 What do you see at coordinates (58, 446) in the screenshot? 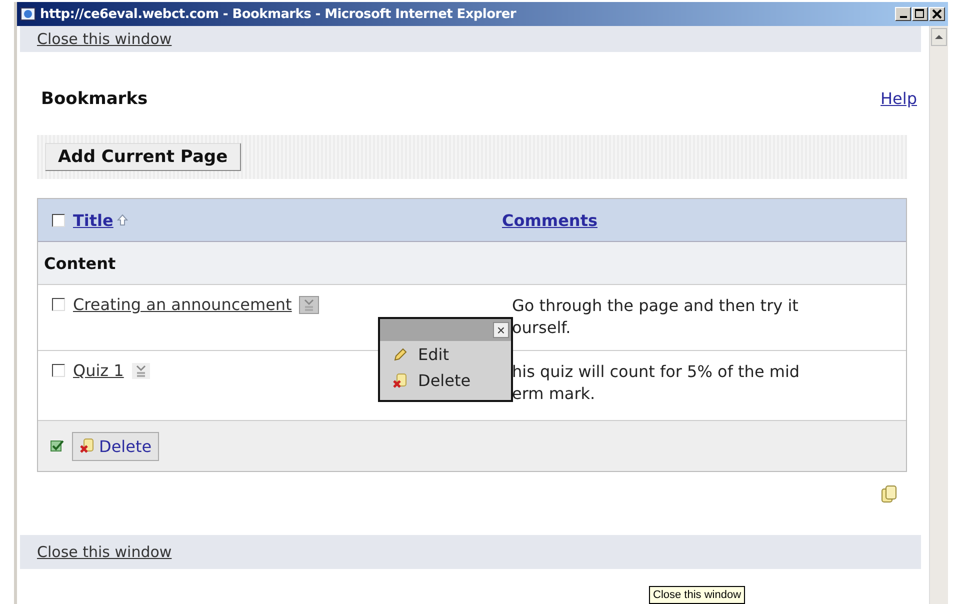
I see `checkbox-list-icon` at bounding box center [58, 446].